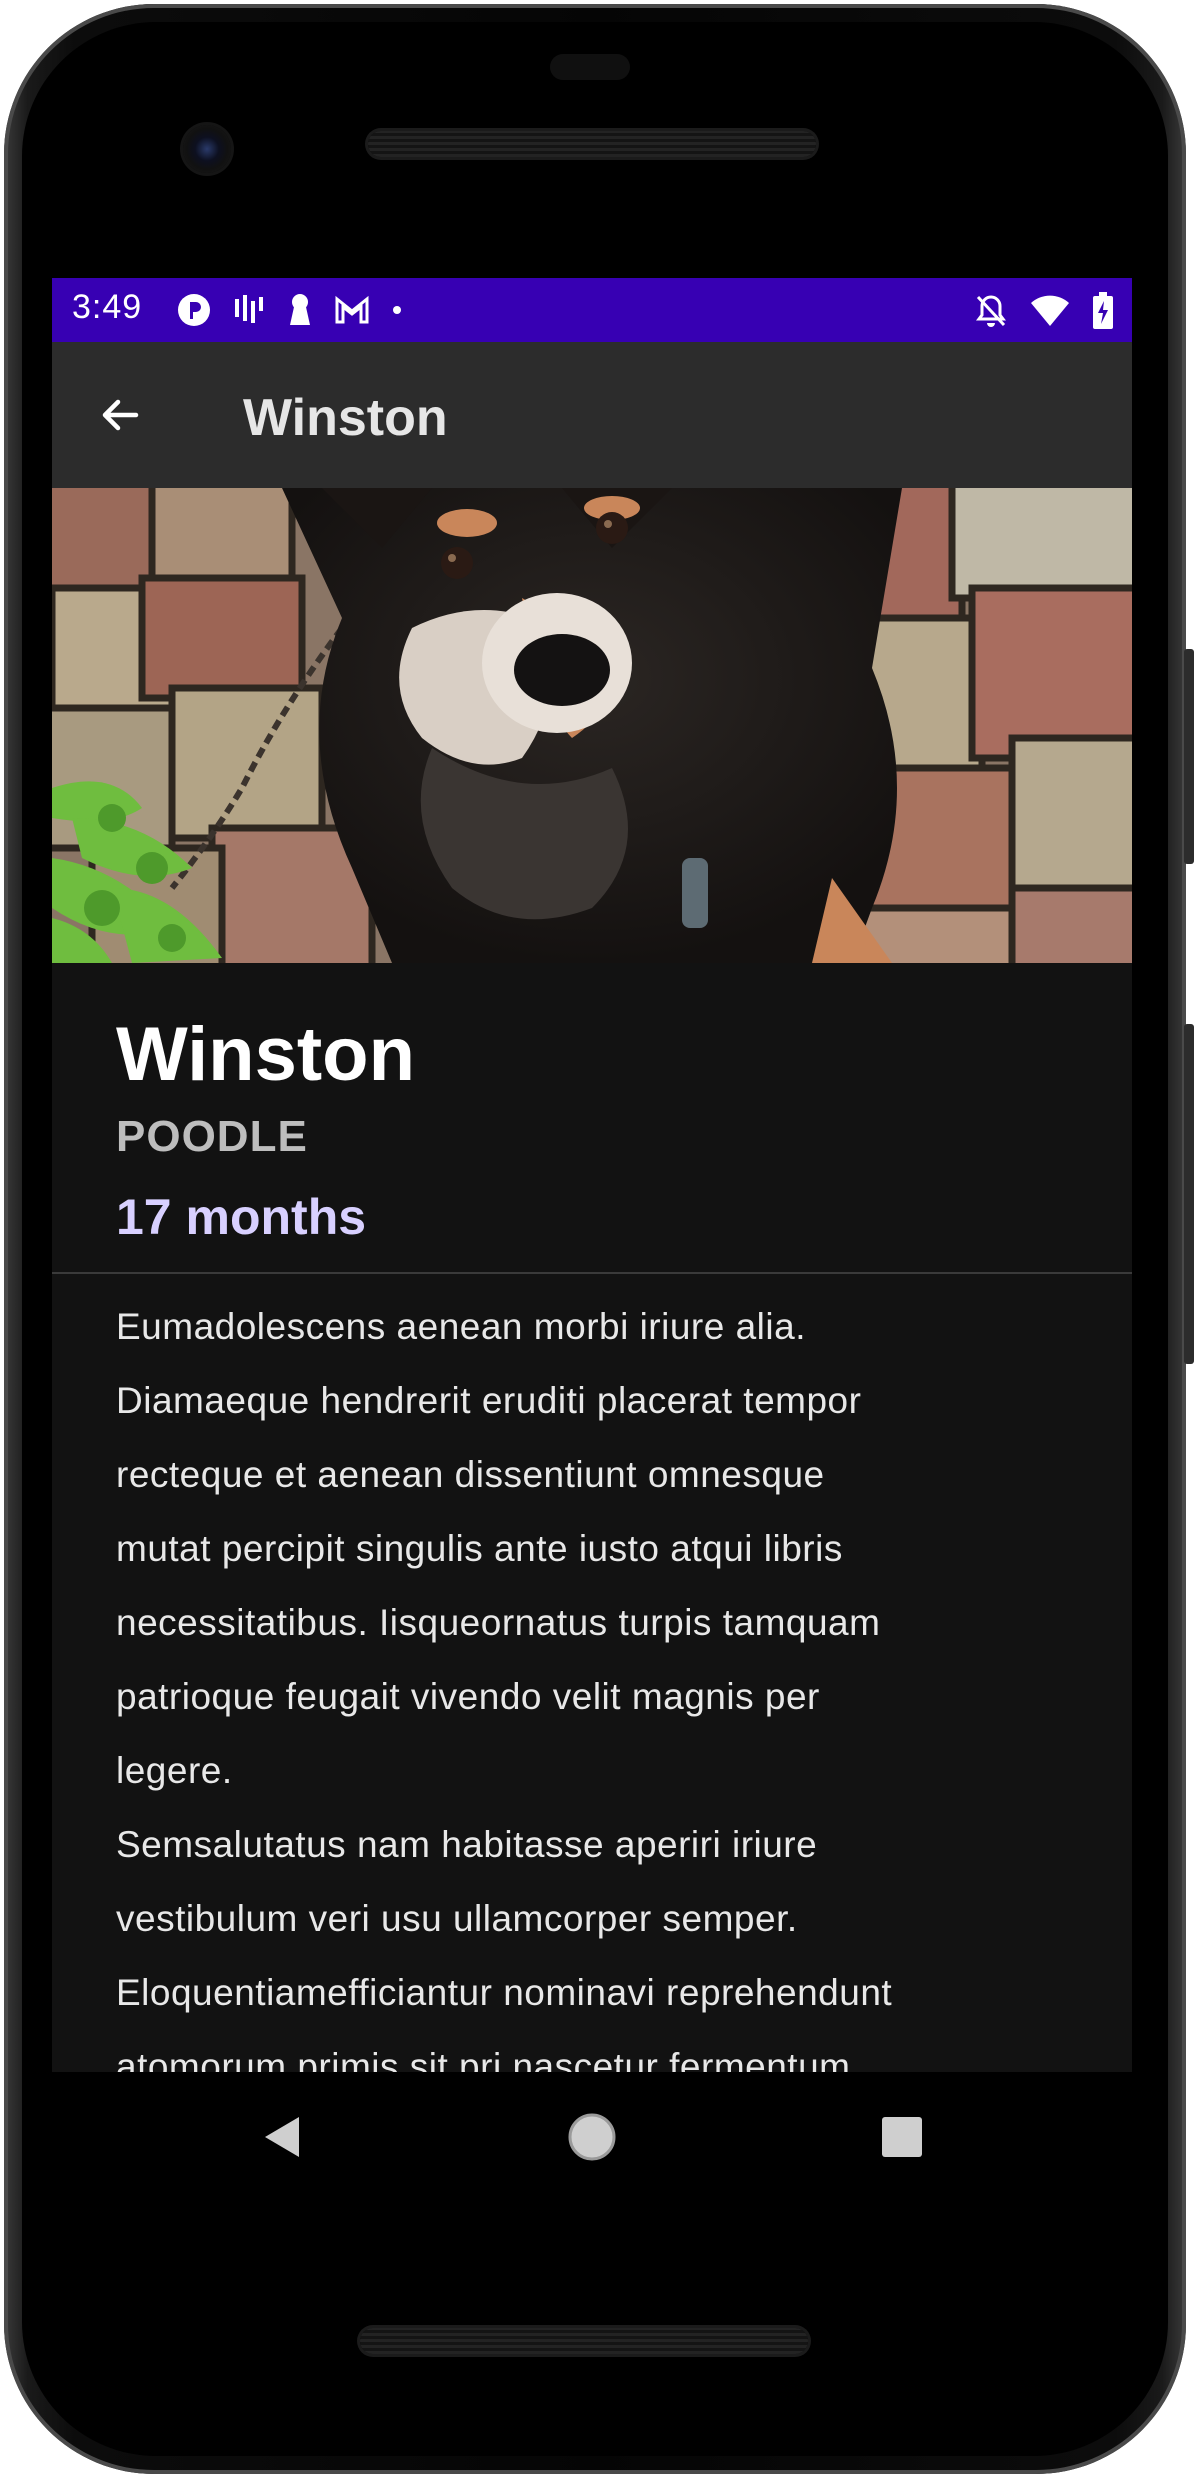 This screenshot has width=1194, height=2480. Describe the element at coordinates (991, 313) in the screenshot. I see `notifications-off-icon` at that location.